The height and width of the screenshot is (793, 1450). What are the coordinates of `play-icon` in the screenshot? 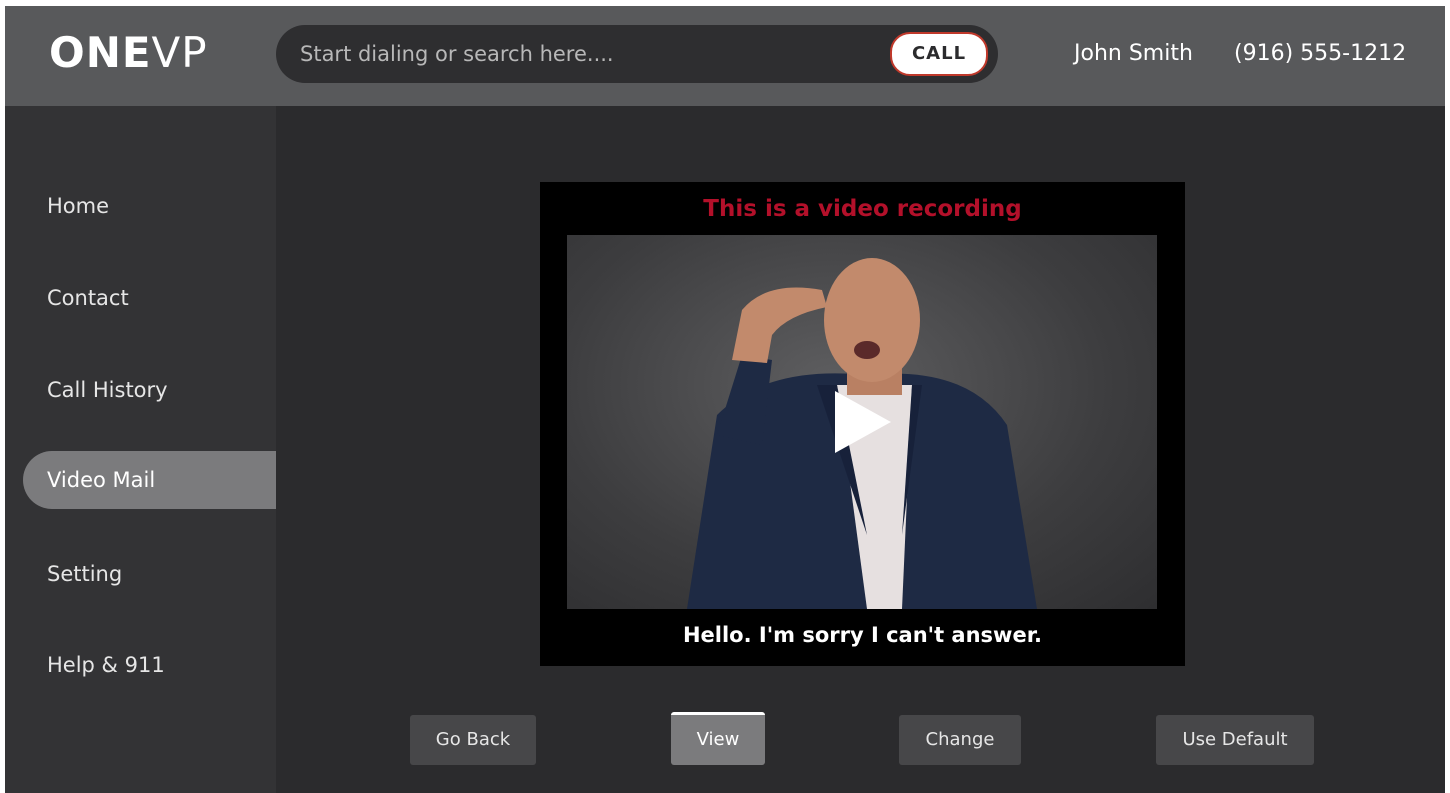 It's located at (862, 422).